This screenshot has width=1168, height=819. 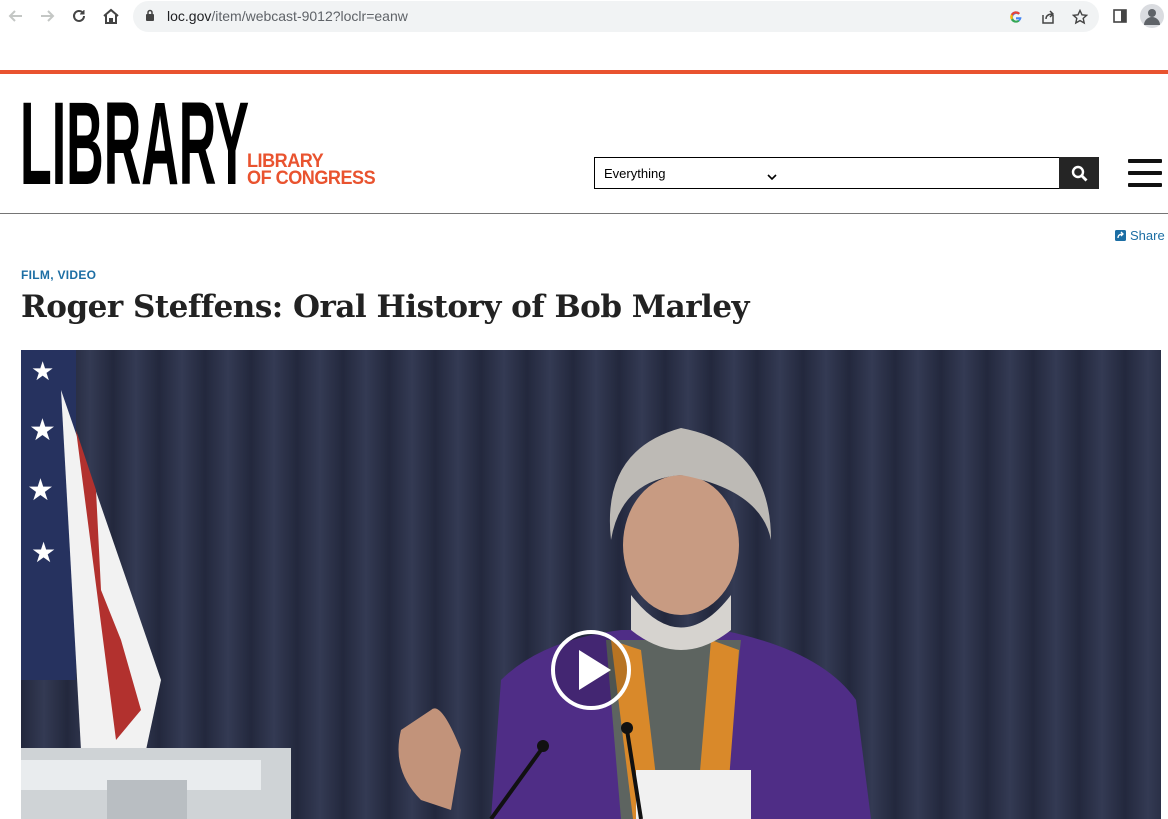 I want to click on play-icon, so click(x=591, y=670).